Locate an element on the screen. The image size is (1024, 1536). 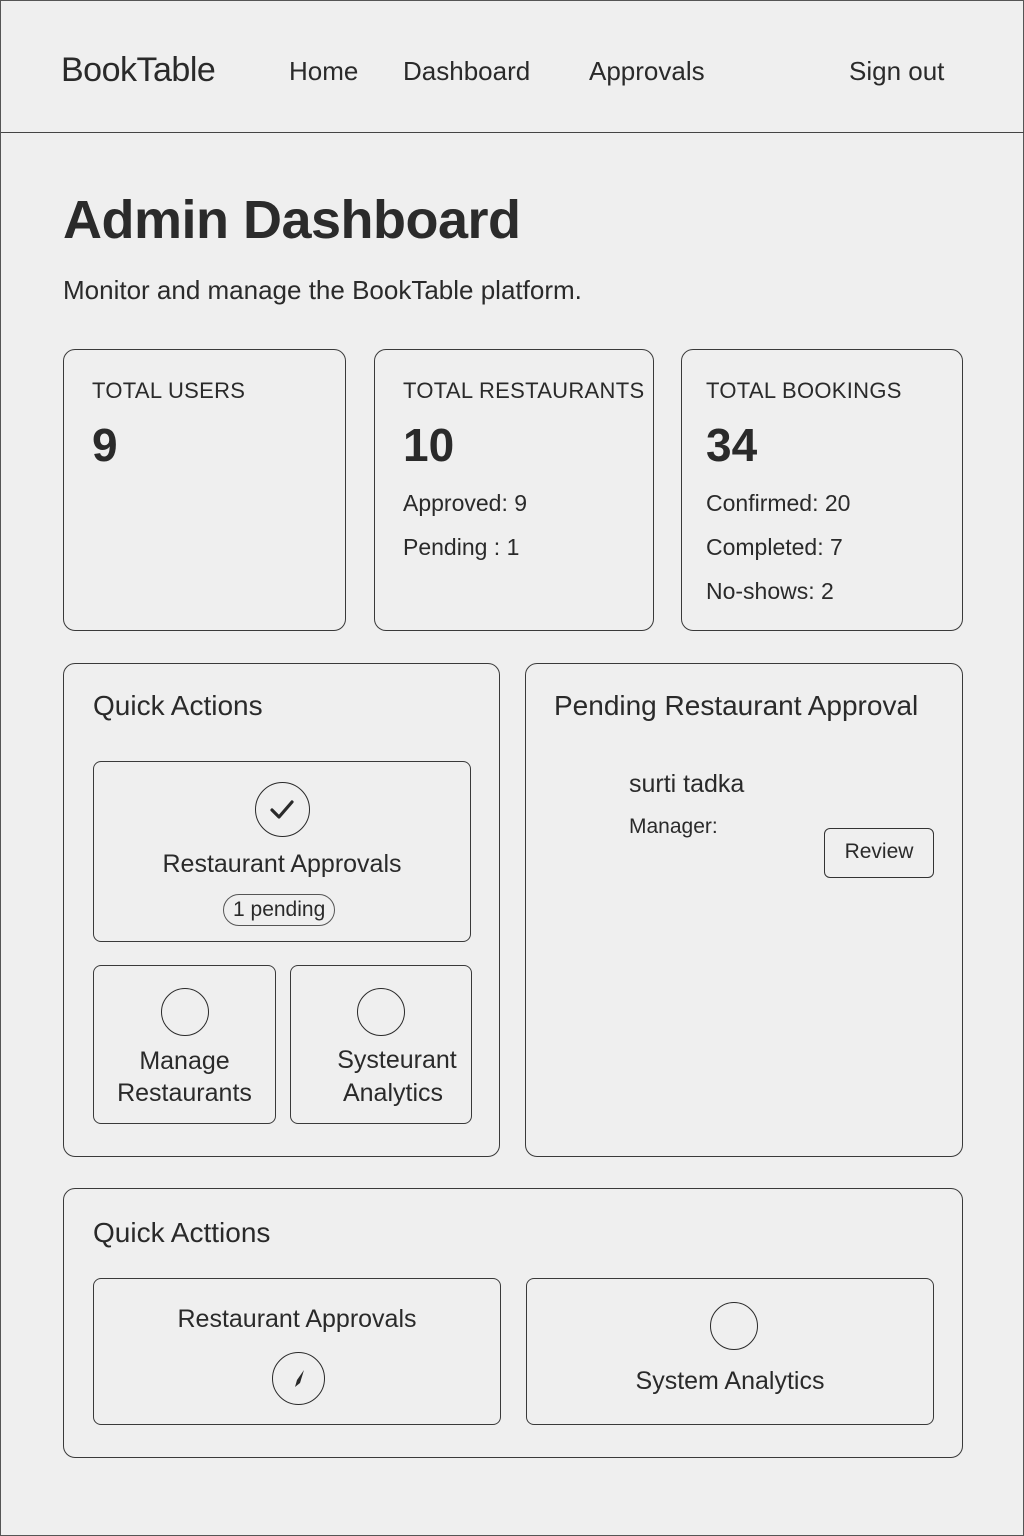
pending-count-badge: 1 pending is located at coordinates (279, 910).